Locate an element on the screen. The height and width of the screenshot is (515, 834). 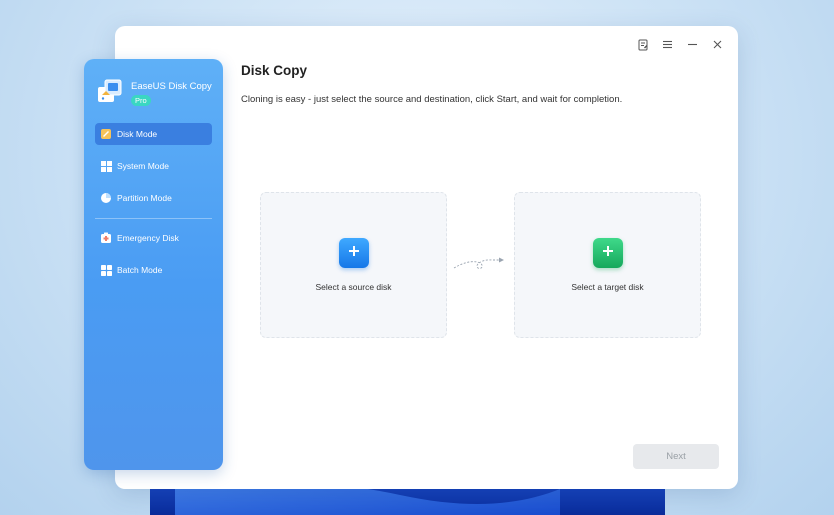
app-logo-icon is located at coordinates (110, 90).